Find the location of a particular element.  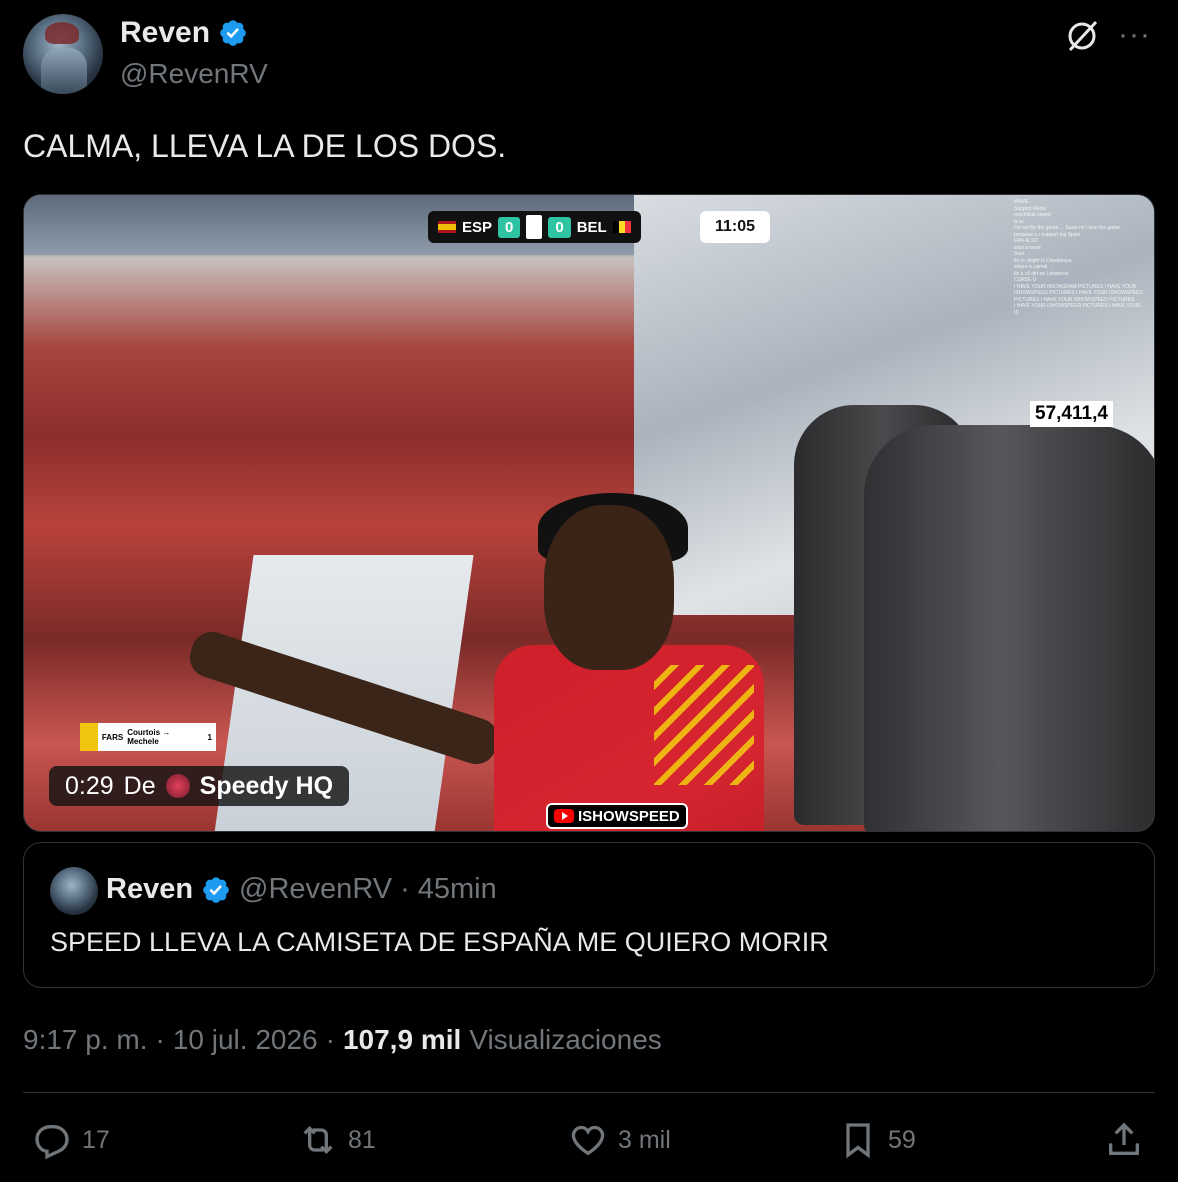

tweet-date: 10 jul. 2026 is located at coordinates (245, 1040).